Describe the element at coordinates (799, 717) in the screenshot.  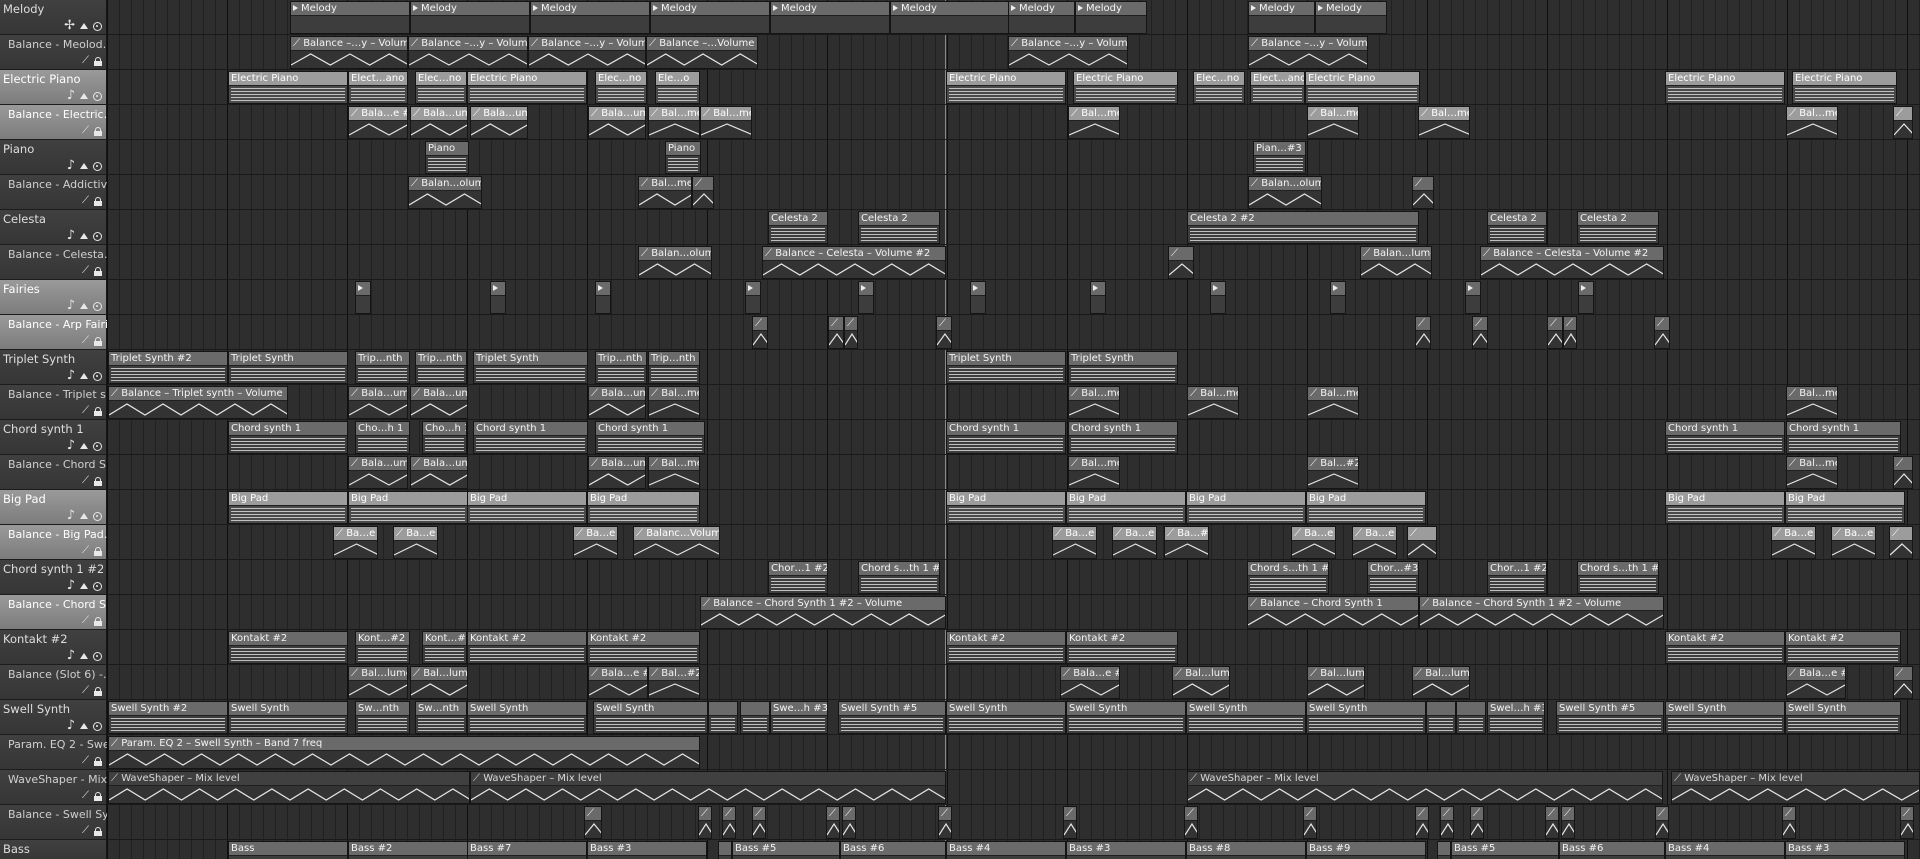
I see `midi-clip: Swe…h #3` at that location.